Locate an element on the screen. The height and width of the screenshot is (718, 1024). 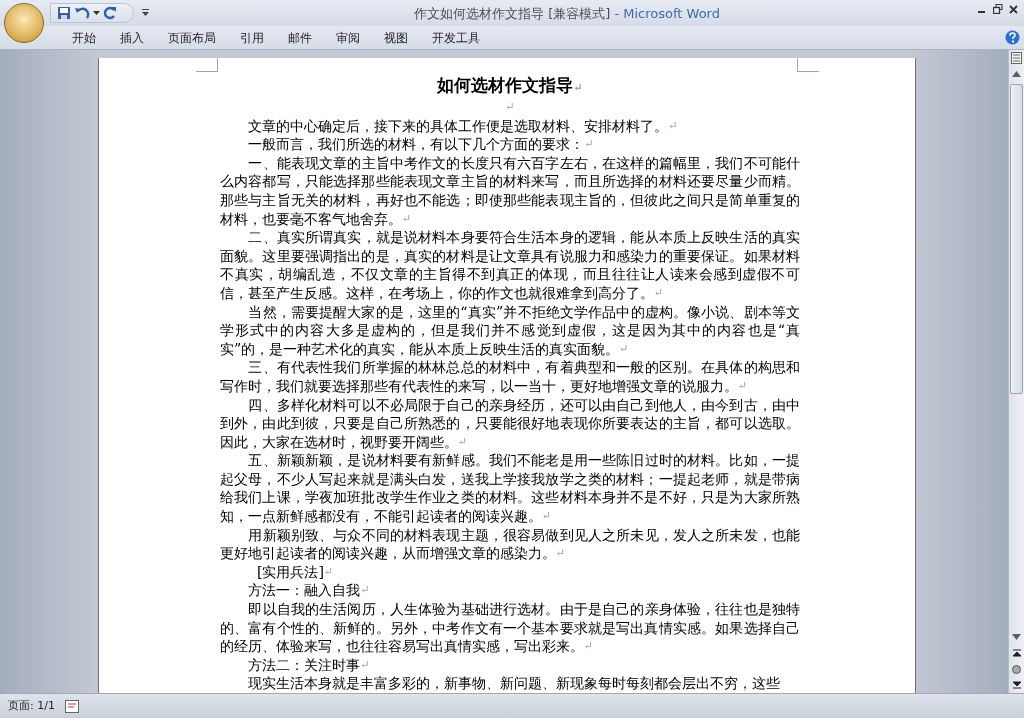
help-icon is located at coordinates (1012, 37).